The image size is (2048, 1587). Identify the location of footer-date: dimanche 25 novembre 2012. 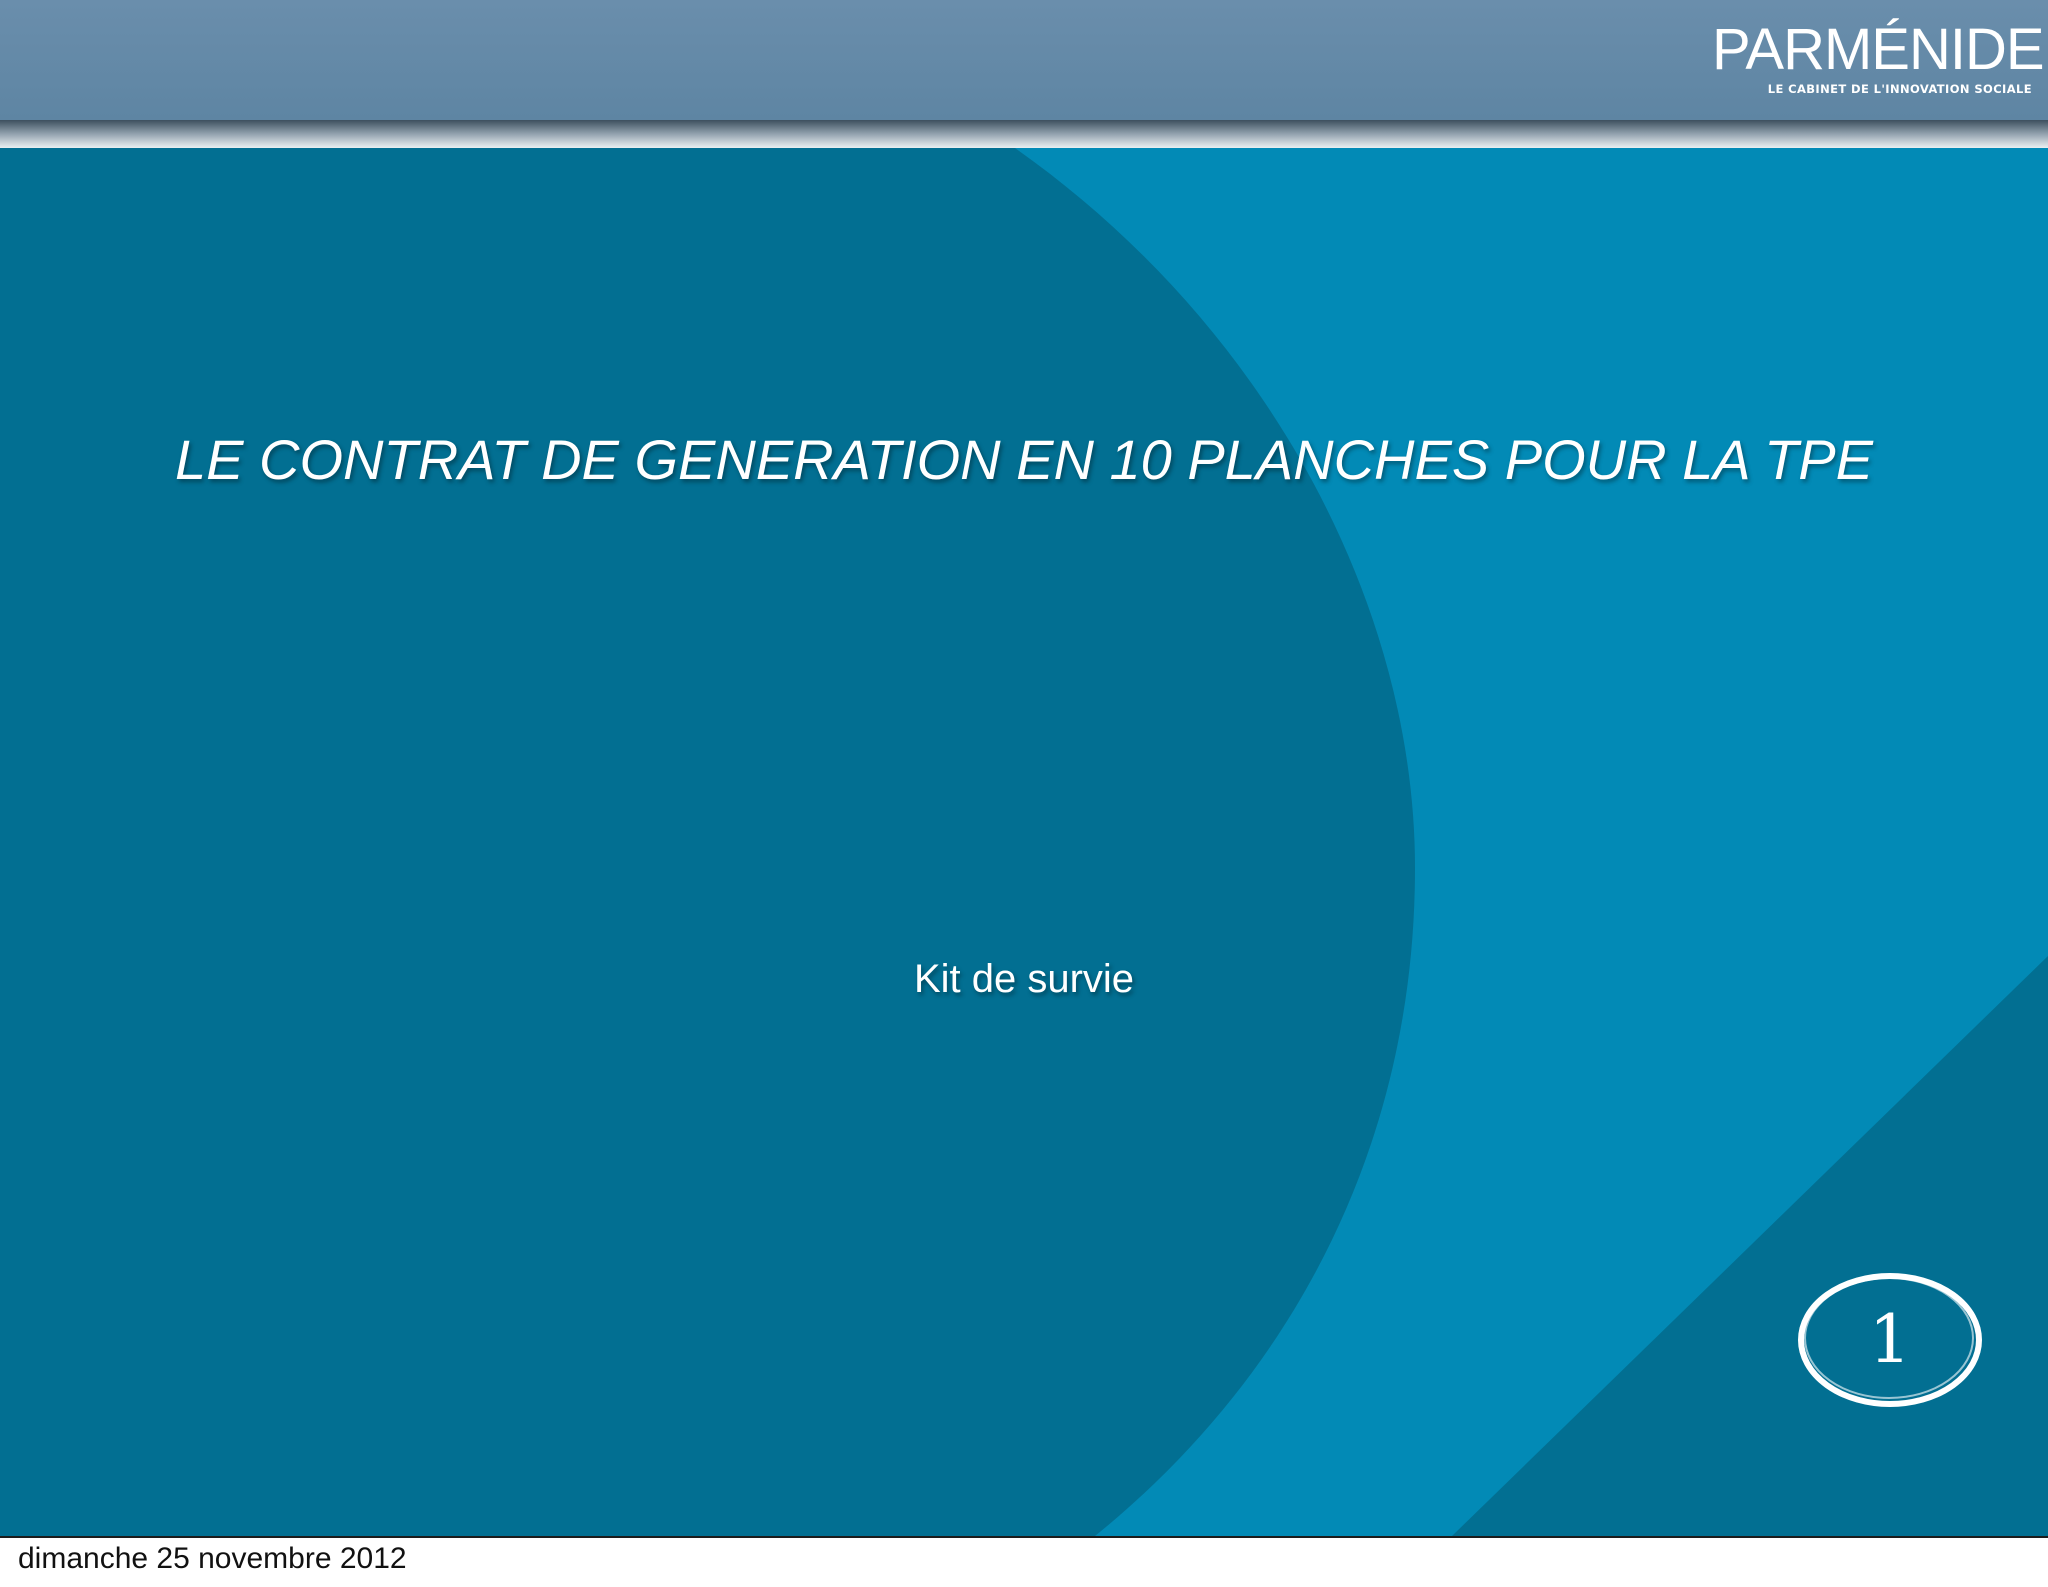
(212, 1558).